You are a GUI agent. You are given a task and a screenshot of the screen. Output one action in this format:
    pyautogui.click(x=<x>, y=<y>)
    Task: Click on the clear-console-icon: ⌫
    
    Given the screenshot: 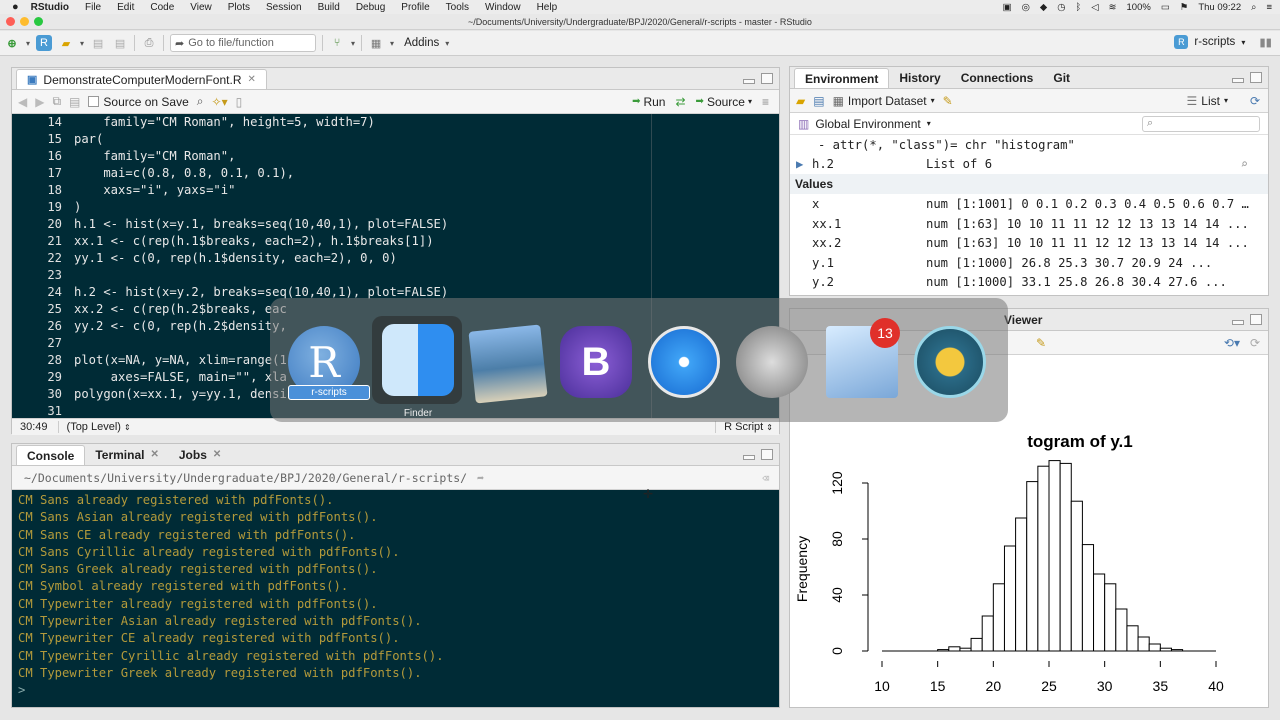 What is the action you would take?
    pyautogui.click(x=765, y=478)
    